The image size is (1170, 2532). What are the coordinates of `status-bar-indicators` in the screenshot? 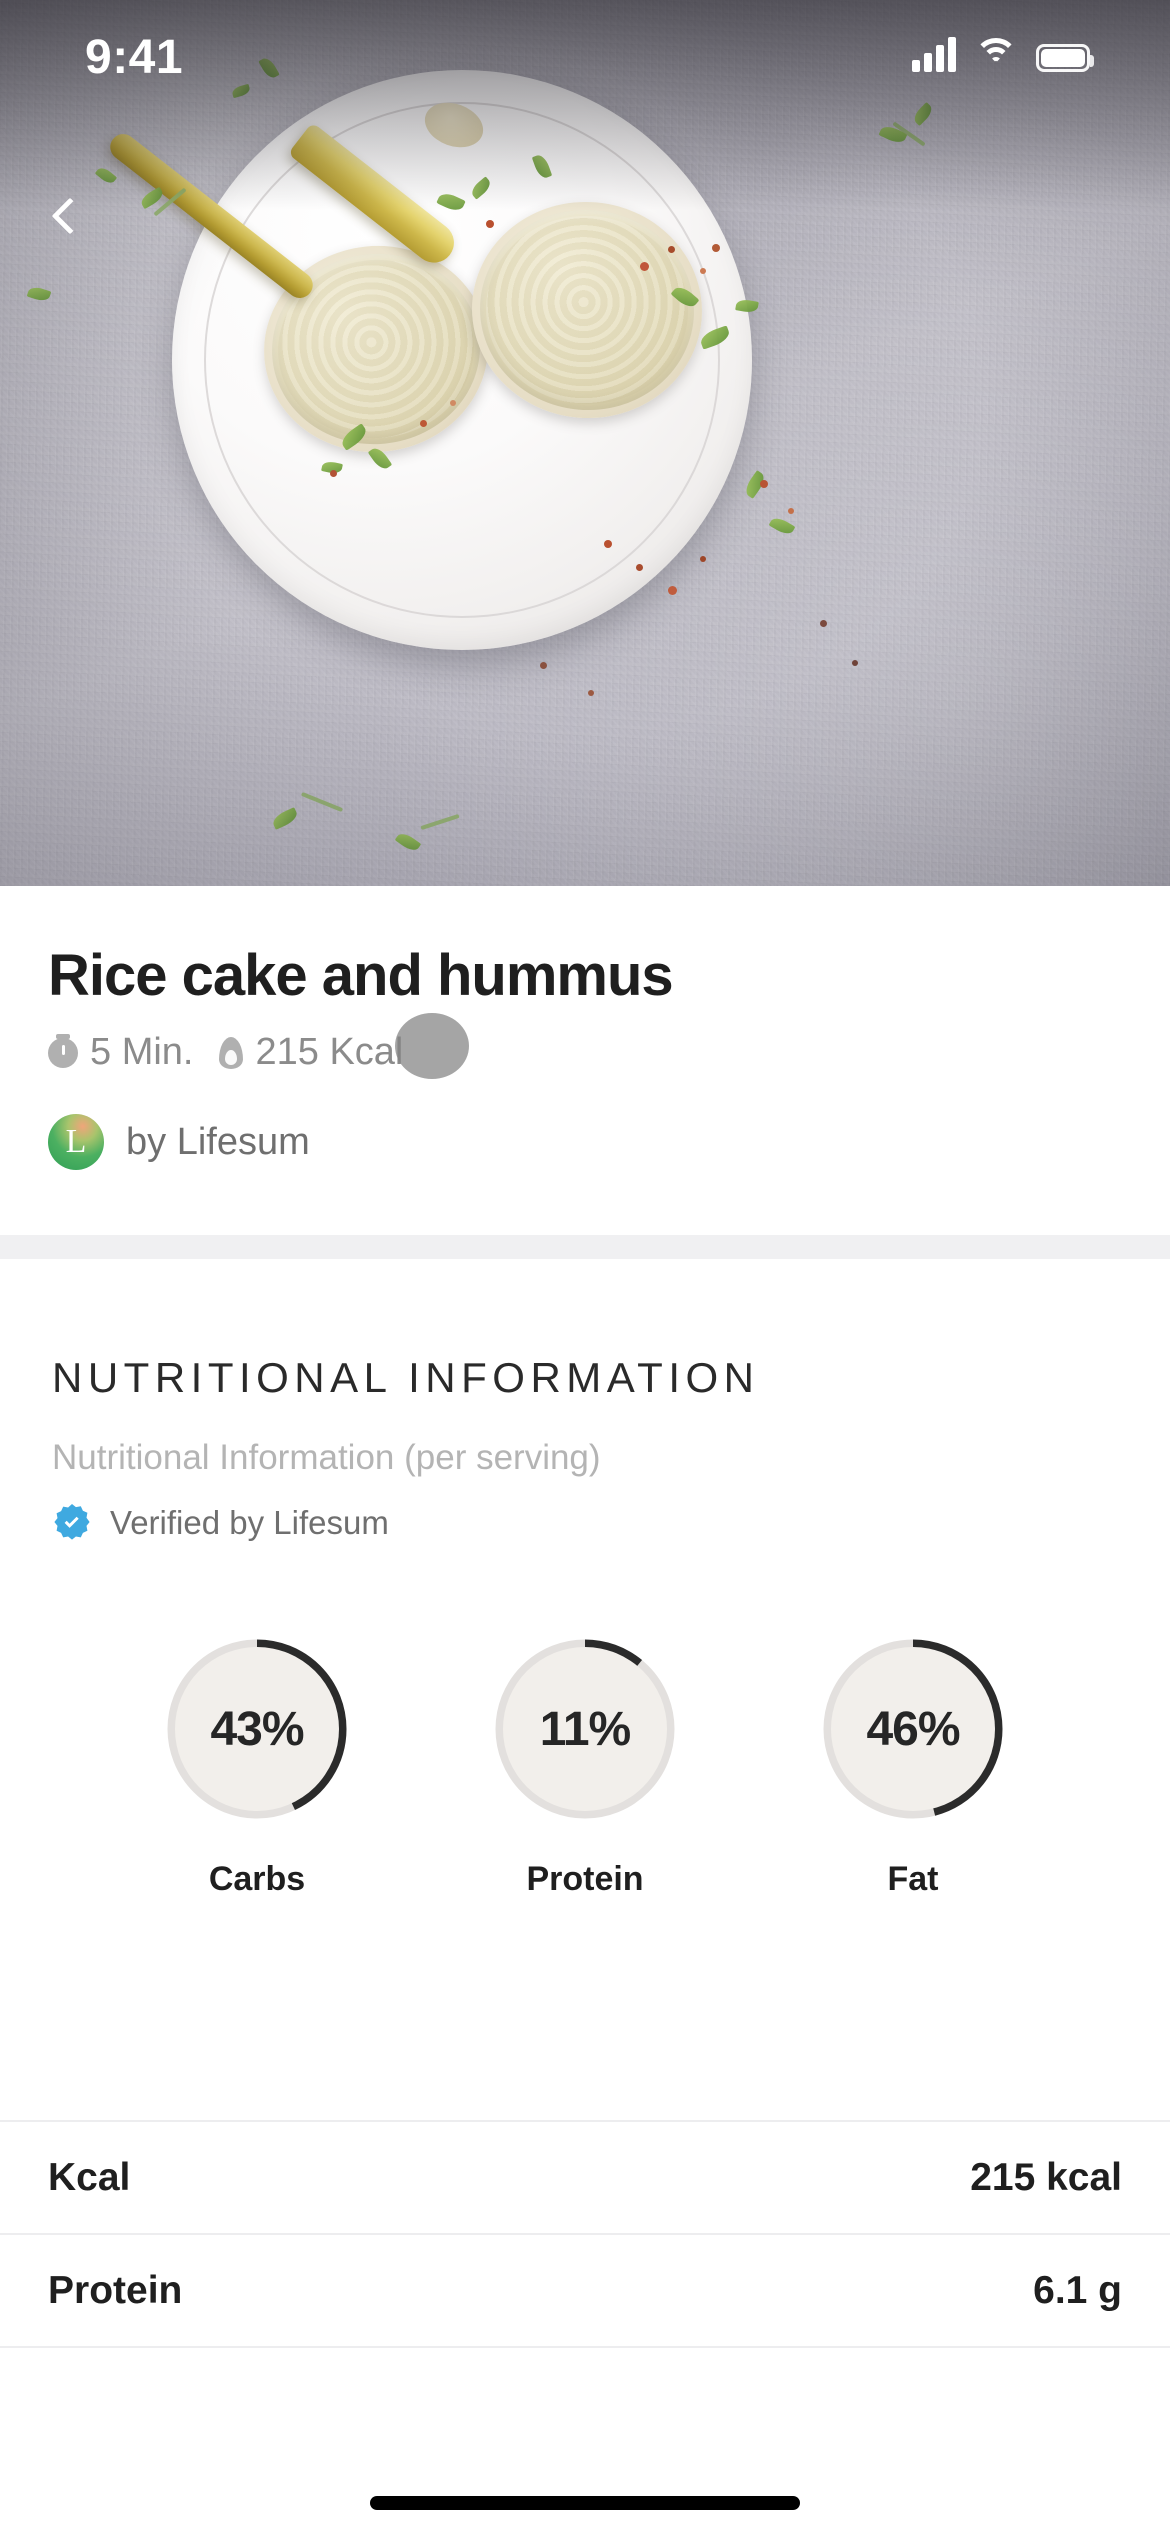 It's located at (1003, 54).